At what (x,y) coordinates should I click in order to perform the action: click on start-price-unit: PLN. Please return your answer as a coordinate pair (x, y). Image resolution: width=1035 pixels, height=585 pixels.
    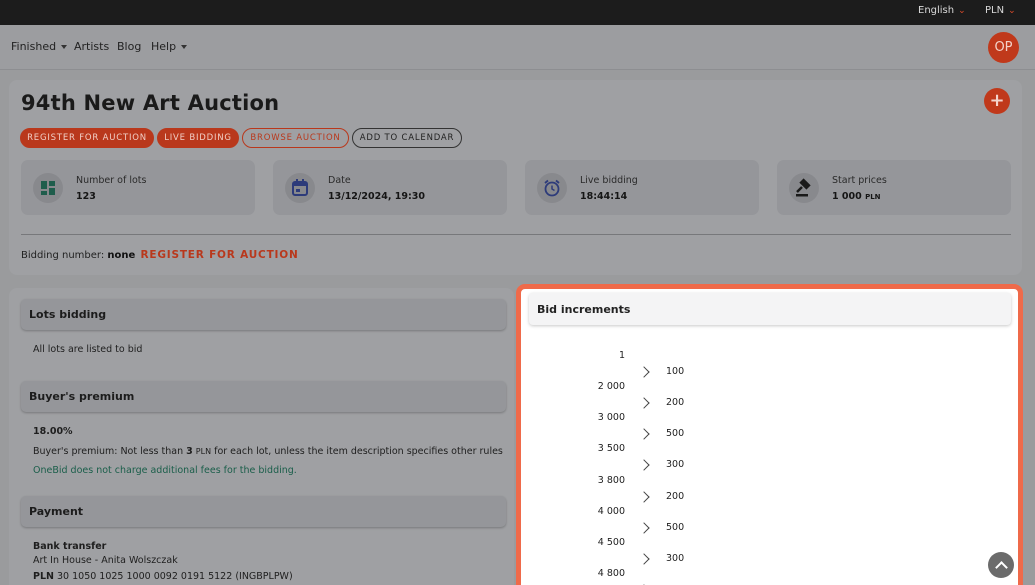
    Looking at the image, I should click on (873, 197).